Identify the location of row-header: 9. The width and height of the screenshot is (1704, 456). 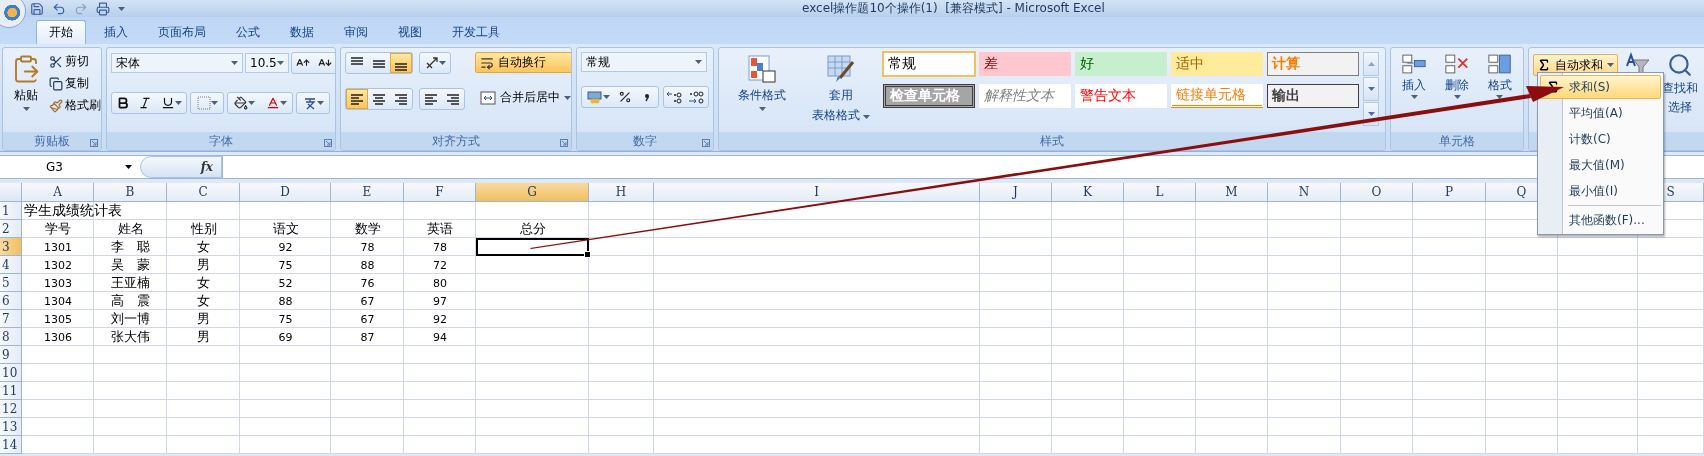
(11, 355).